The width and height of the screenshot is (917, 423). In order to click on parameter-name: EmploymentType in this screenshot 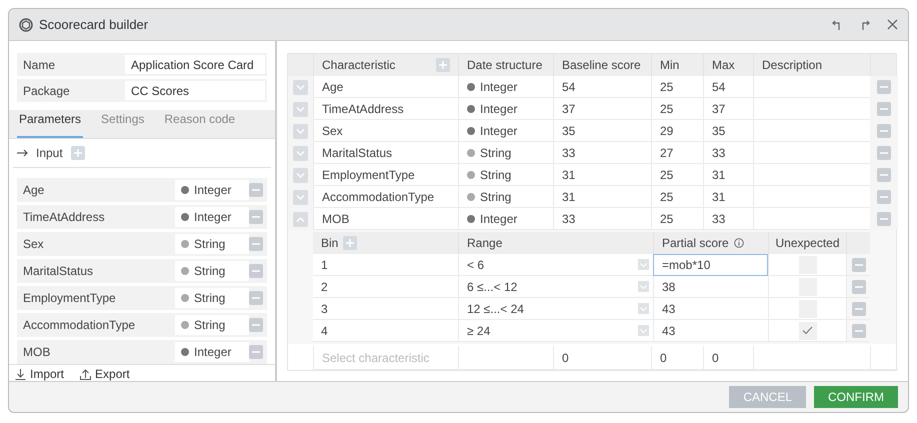, I will do `click(69, 298)`.